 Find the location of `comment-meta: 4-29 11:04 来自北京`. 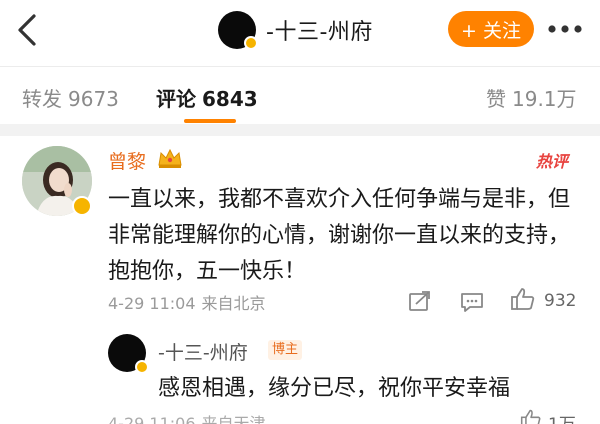

comment-meta: 4-29 11:04 来自北京 is located at coordinates (190, 302).